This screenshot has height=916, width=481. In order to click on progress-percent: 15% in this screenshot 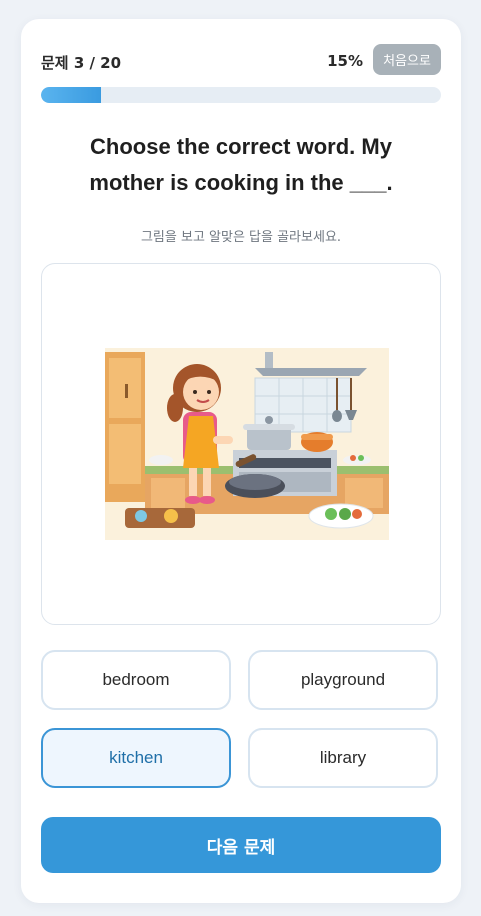, I will do `click(345, 61)`.